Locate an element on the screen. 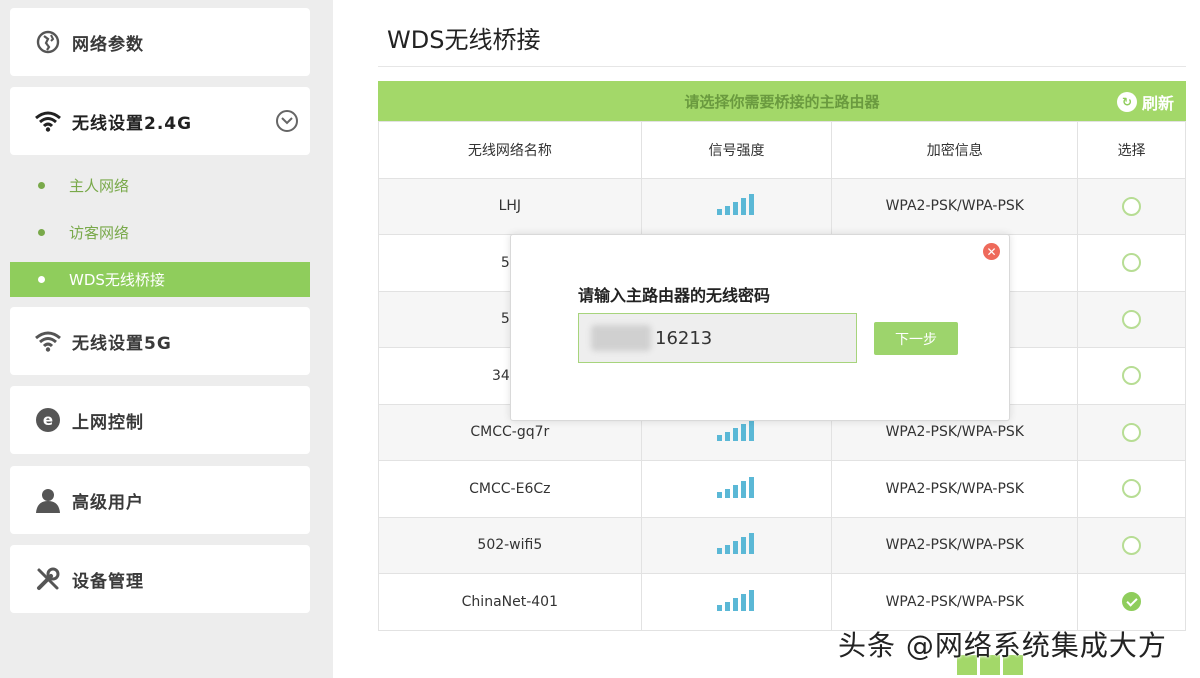 The width and height of the screenshot is (1200, 678). sidebar-item-access-control: e 上网控制 is located at coordinates (160, 420).